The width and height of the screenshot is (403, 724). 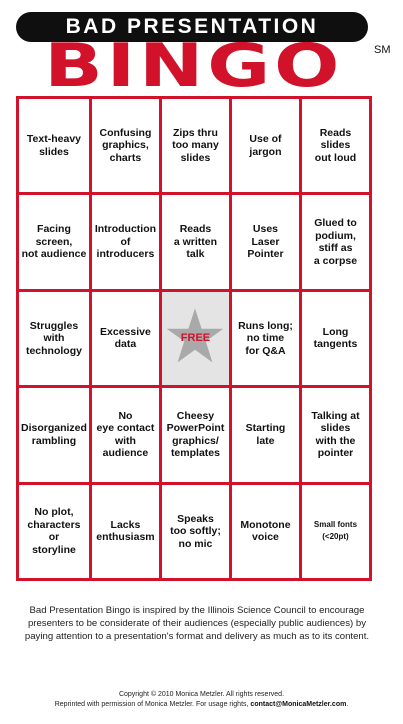 I want to click on bingo-cell: Cheesy PowerPoint graphics/ templates, so click(x=195, y=435).